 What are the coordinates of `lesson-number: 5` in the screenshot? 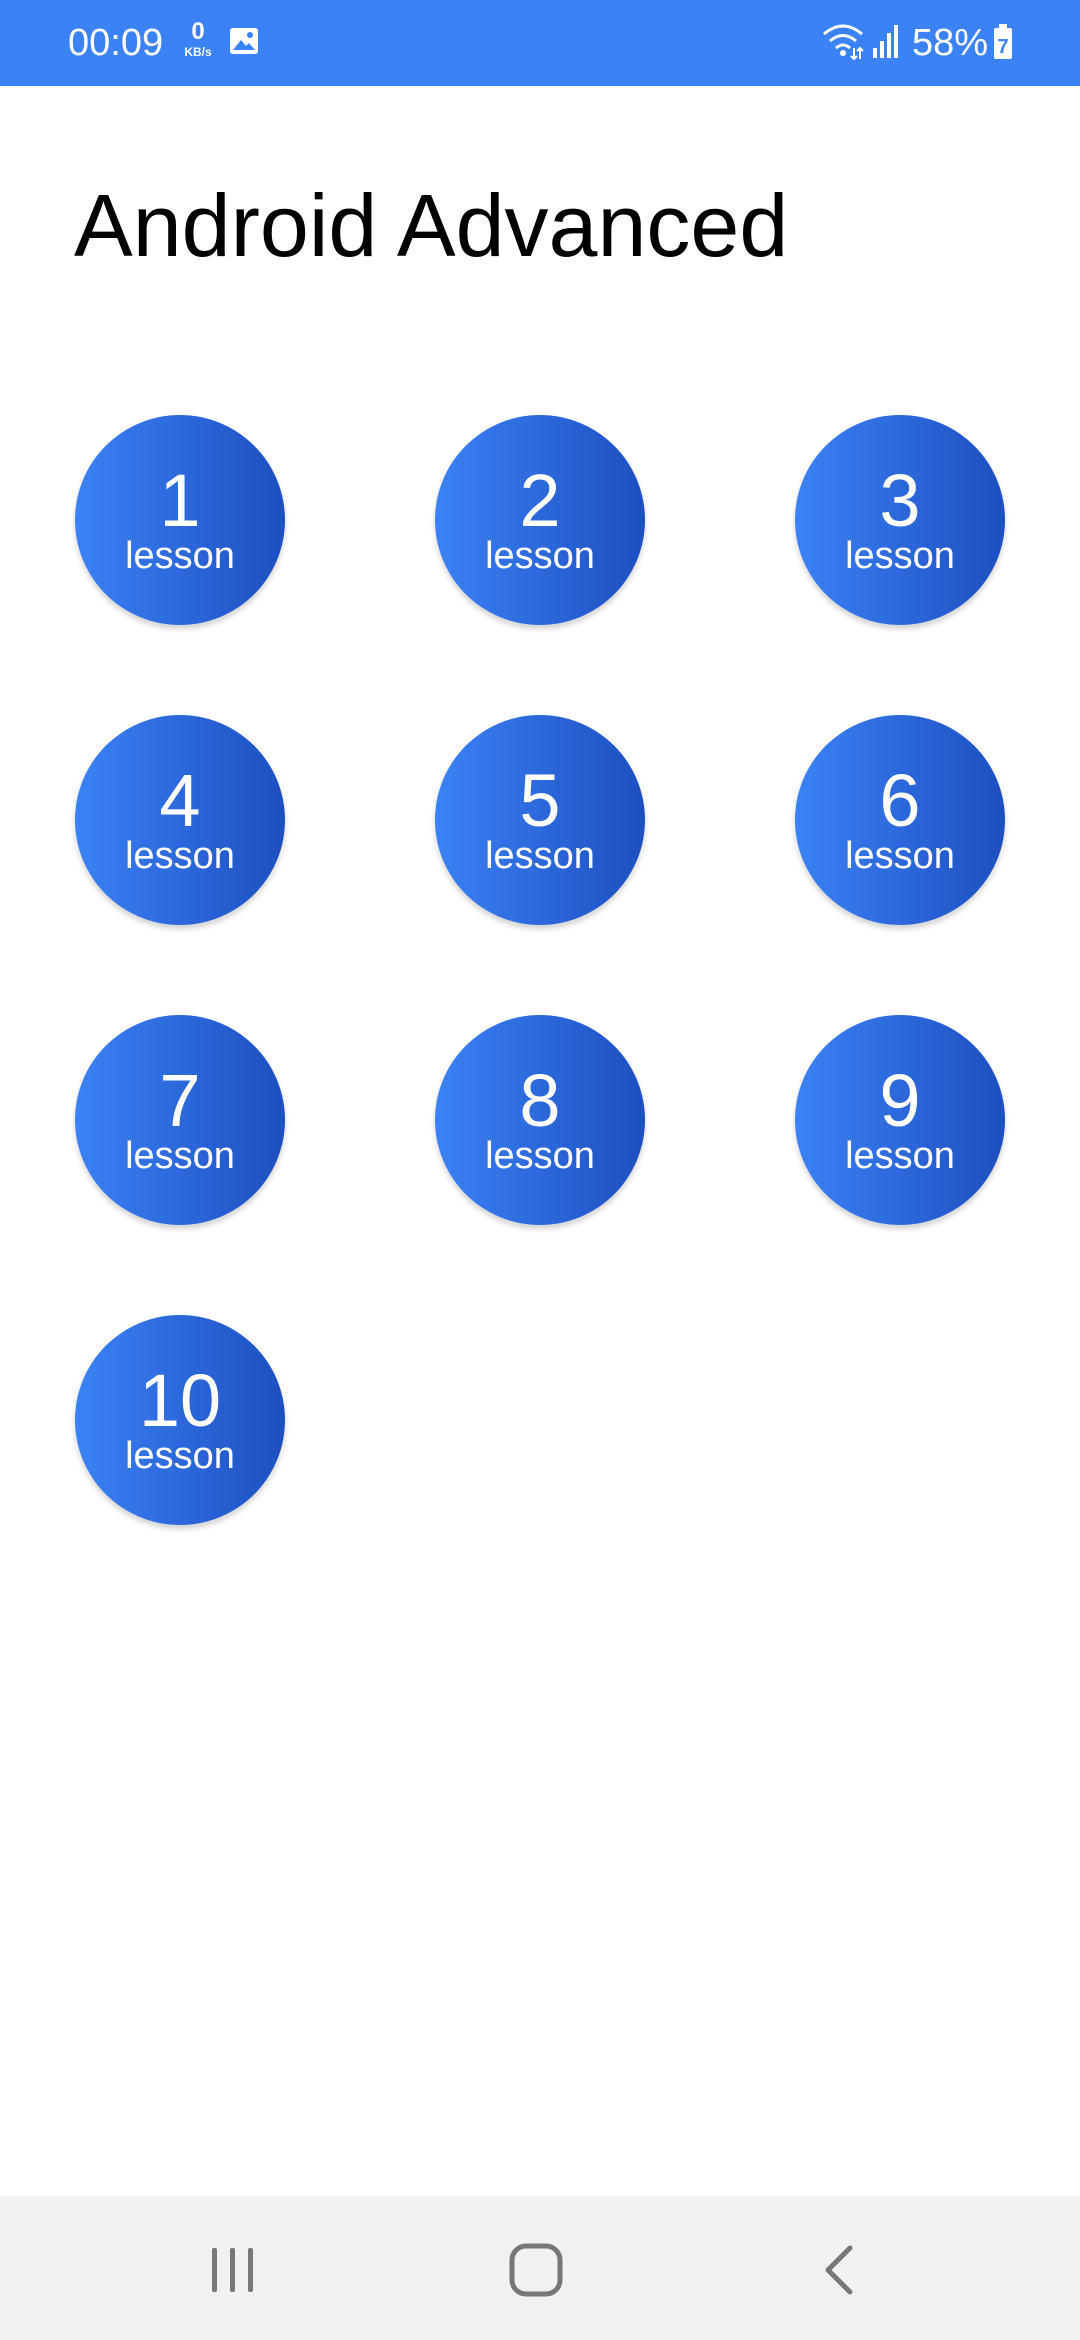 It's located at (540, 800).